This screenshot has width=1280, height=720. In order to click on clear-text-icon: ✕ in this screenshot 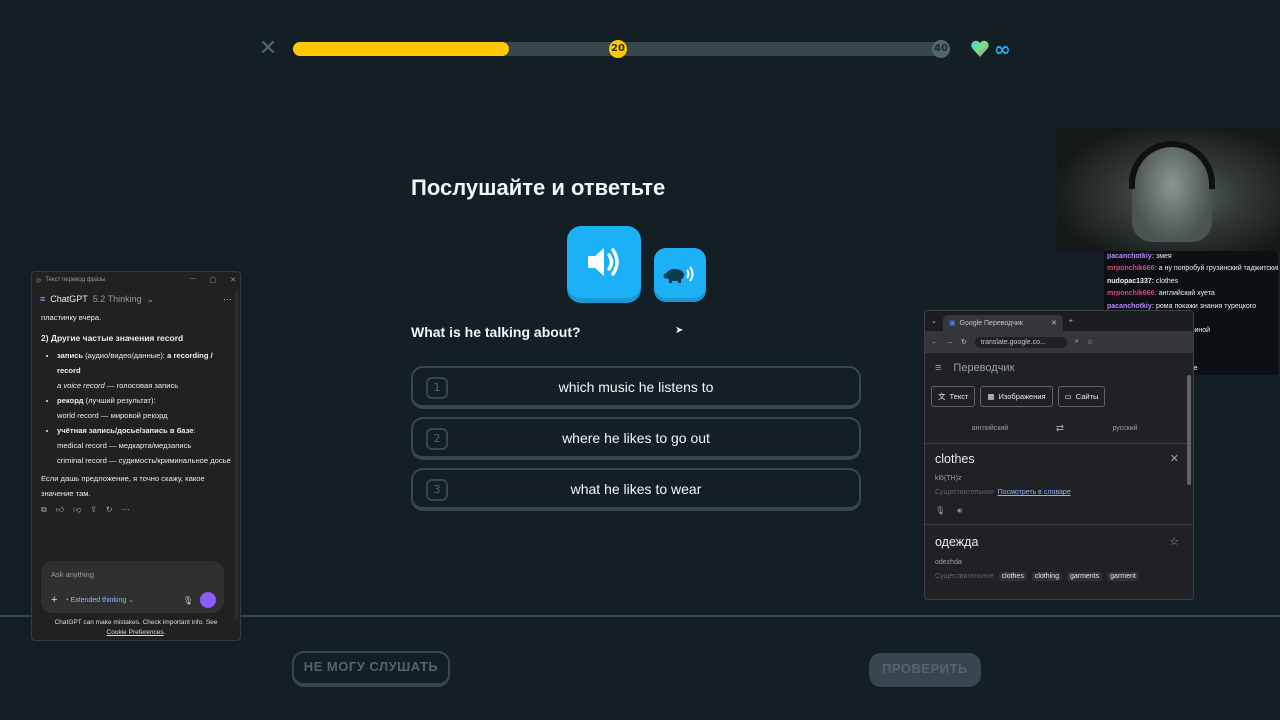, I will do `click(1174, 458)`.